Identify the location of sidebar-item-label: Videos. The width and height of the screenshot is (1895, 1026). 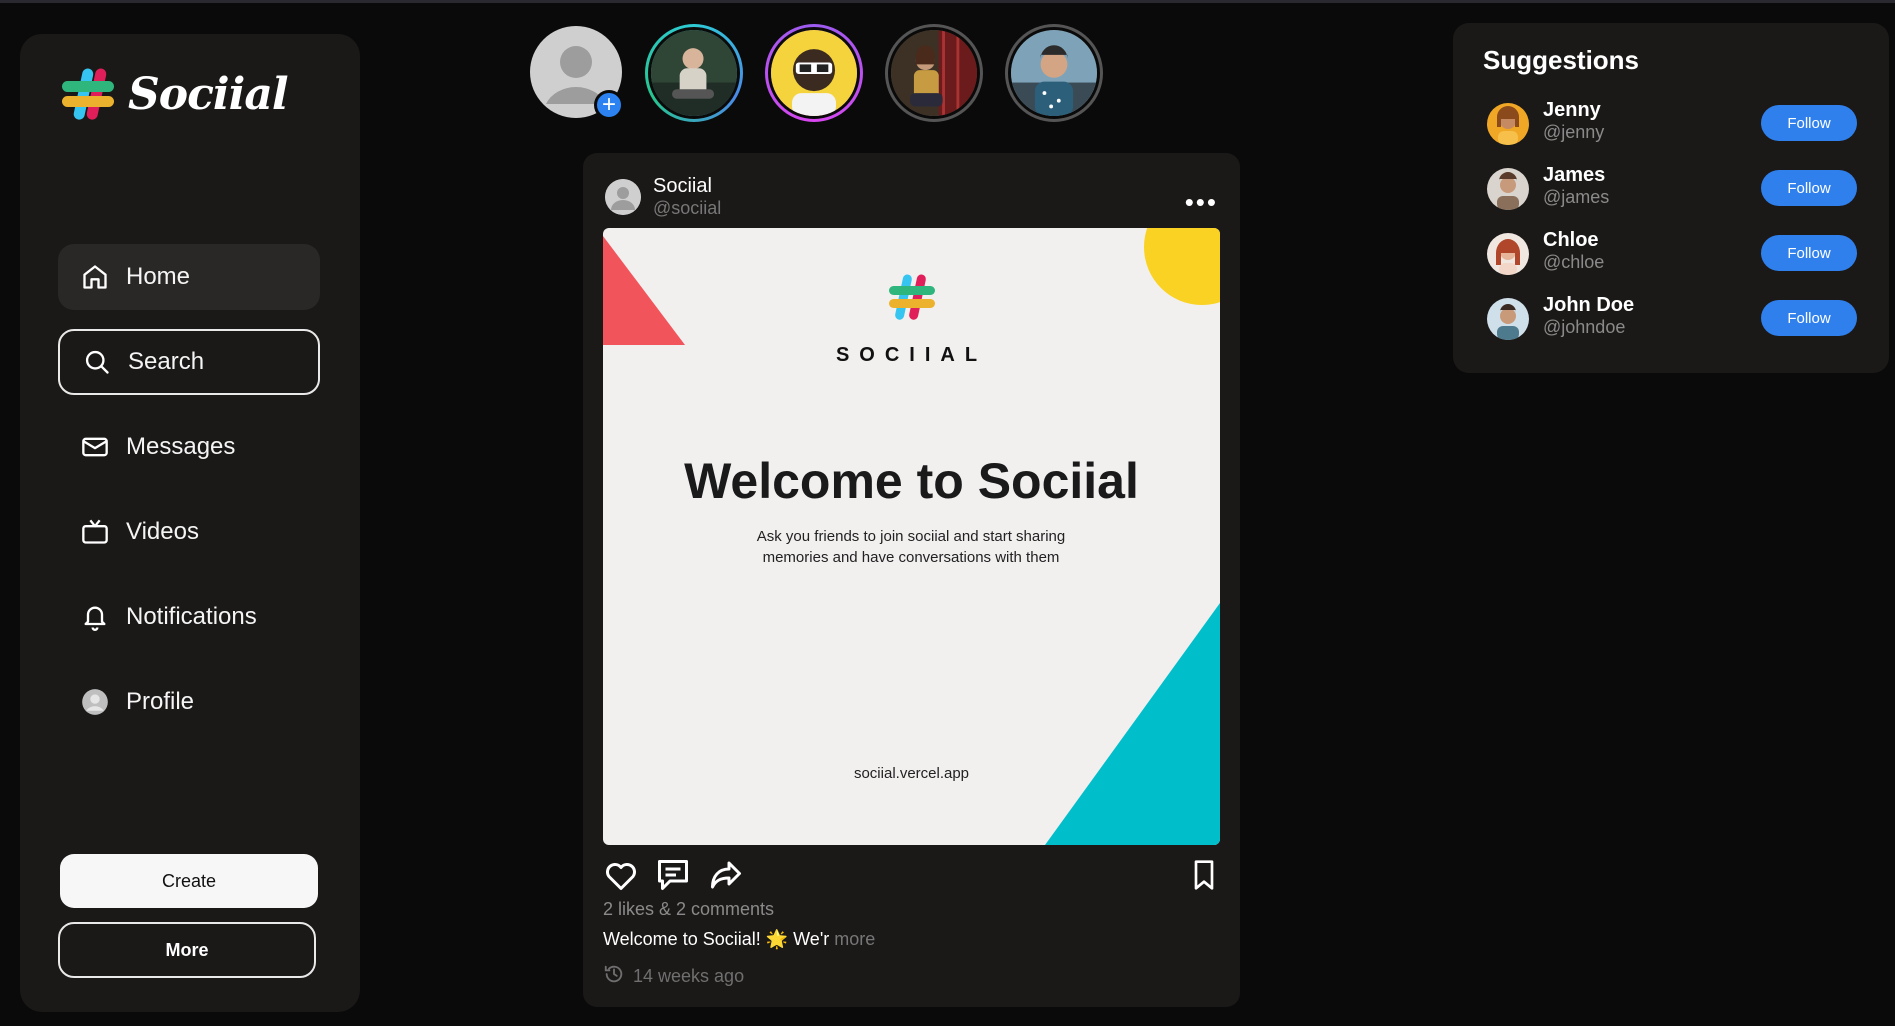
(162, 531).